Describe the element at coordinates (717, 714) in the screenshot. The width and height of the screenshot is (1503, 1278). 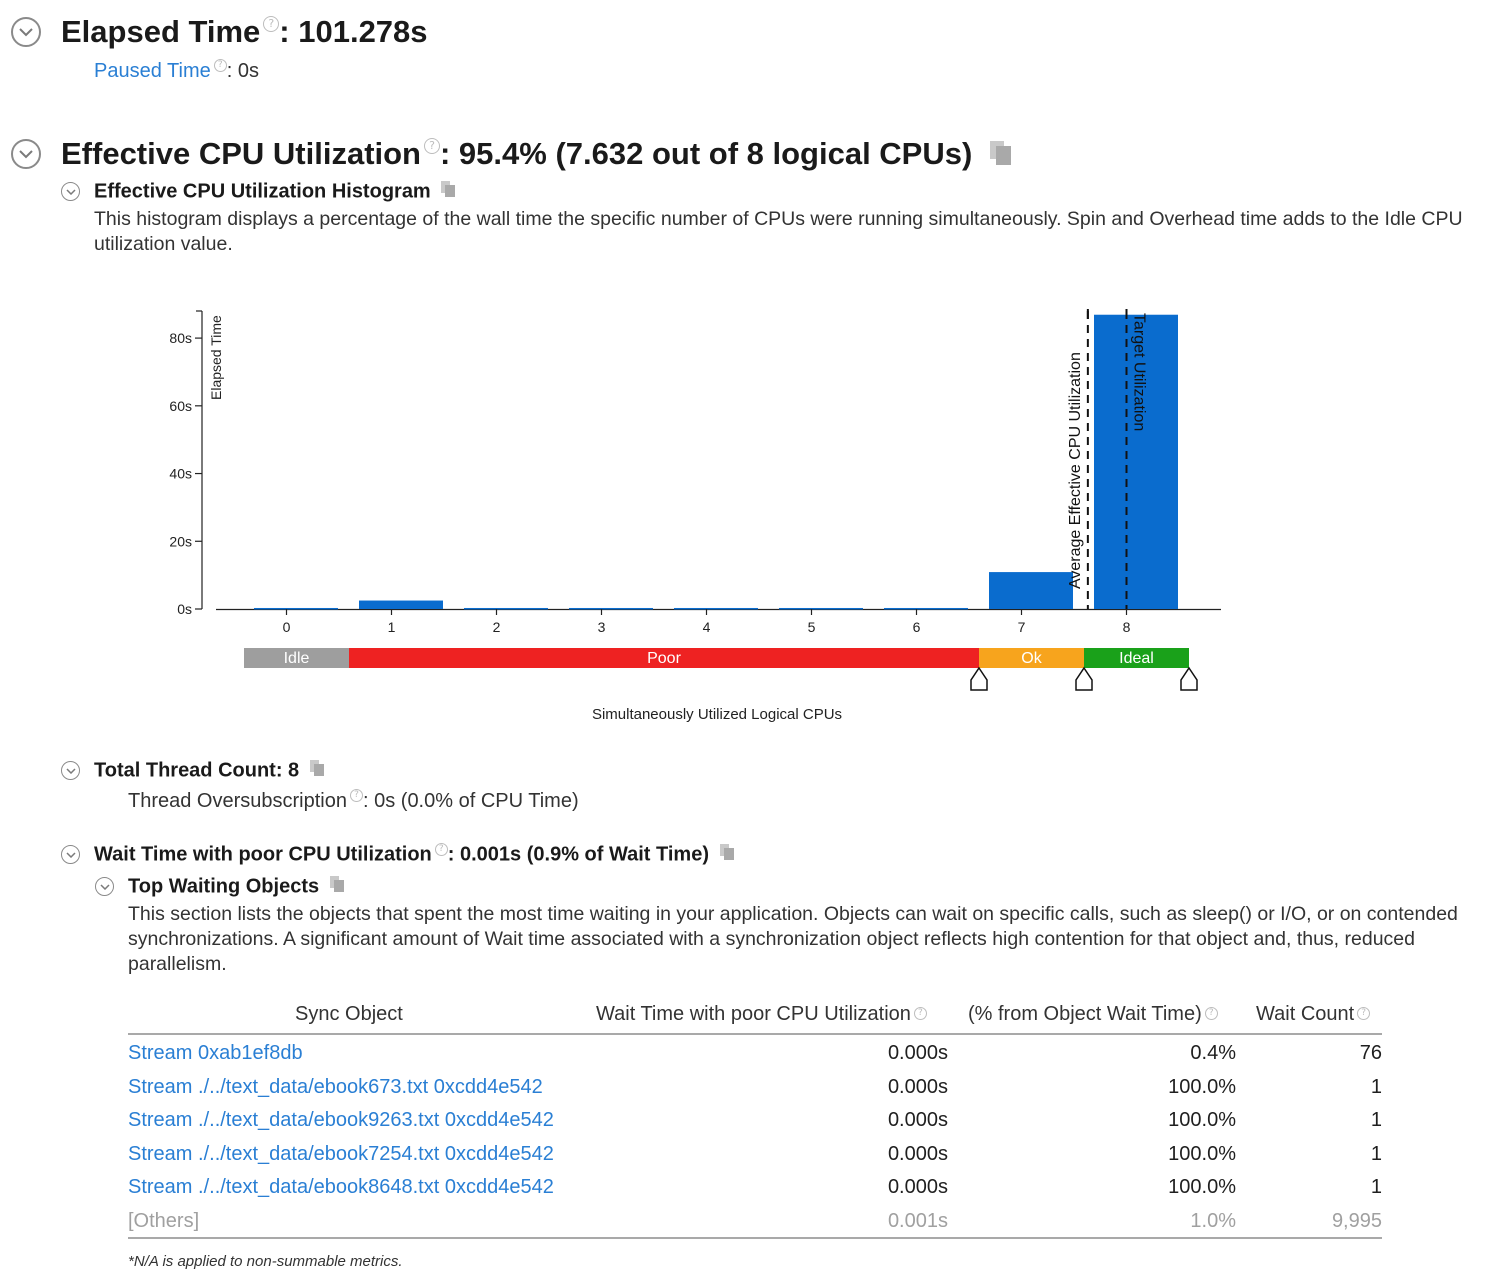
I see `x-axis-label: Simultaneously Utilized Logical CPUs` at that location.